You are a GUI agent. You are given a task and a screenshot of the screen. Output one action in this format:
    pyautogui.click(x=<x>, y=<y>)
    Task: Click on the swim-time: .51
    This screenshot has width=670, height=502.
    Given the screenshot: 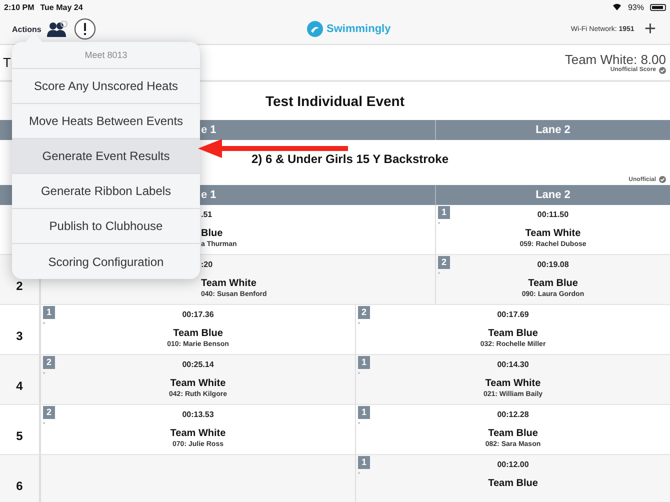 What is the action you would take?
    pyautogui.click(x=206, y=215)
    